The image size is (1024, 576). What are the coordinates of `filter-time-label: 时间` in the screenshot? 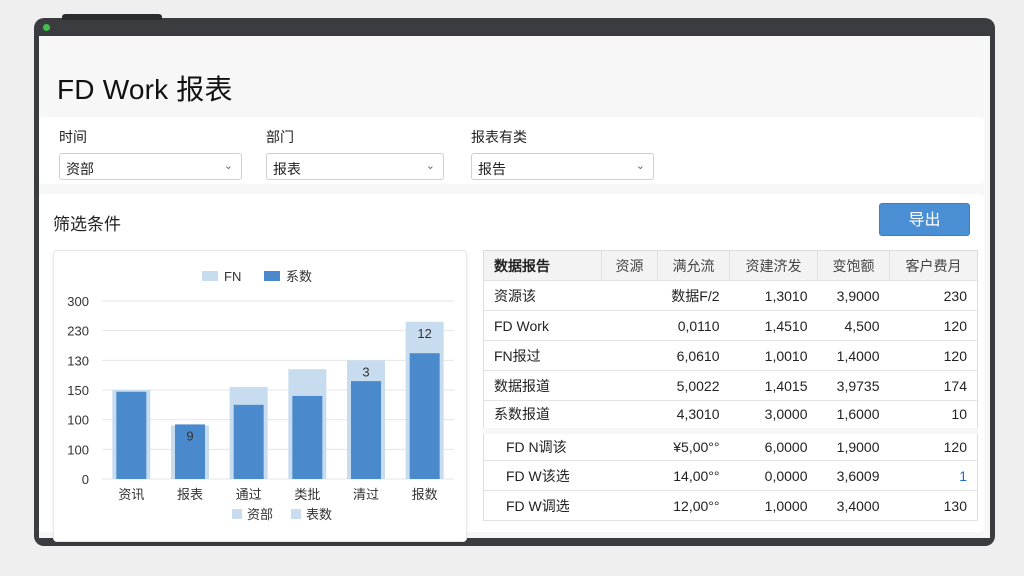 It's located at (73, 137).